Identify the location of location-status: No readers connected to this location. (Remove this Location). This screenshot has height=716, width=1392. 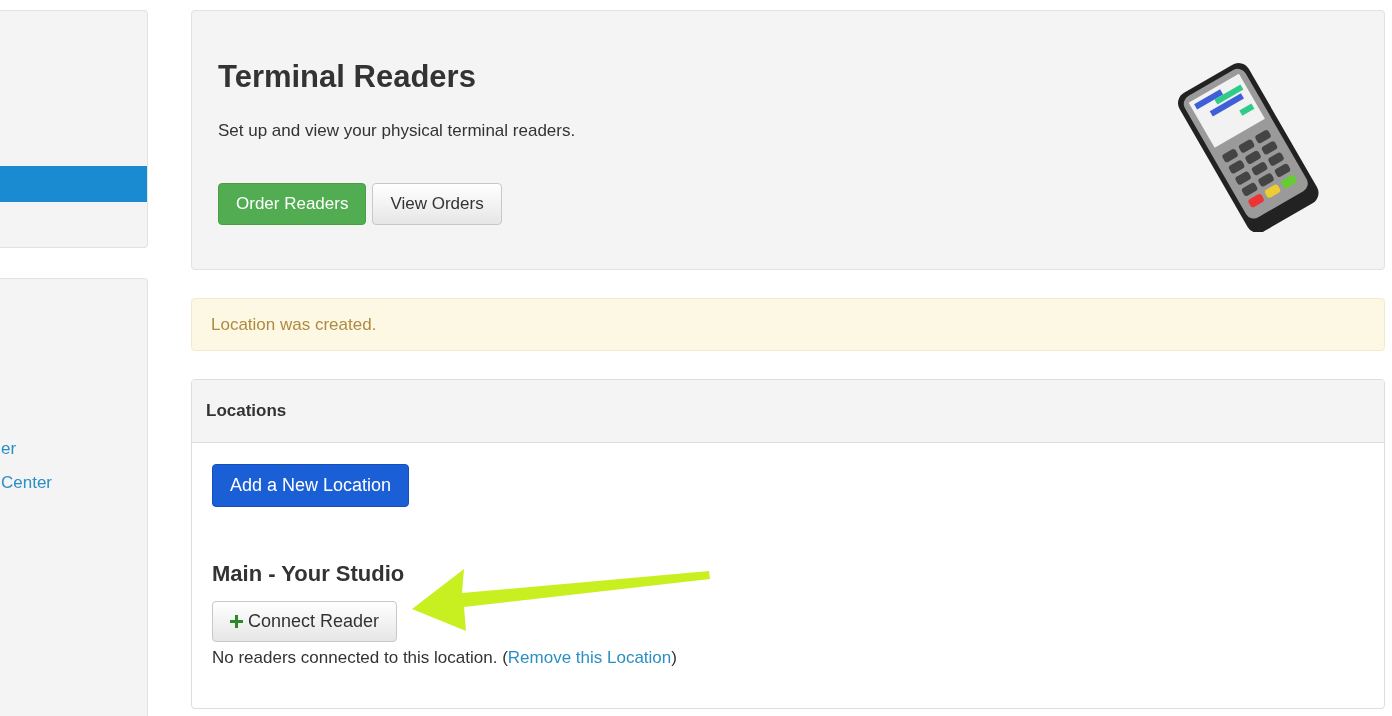
(445, 658).